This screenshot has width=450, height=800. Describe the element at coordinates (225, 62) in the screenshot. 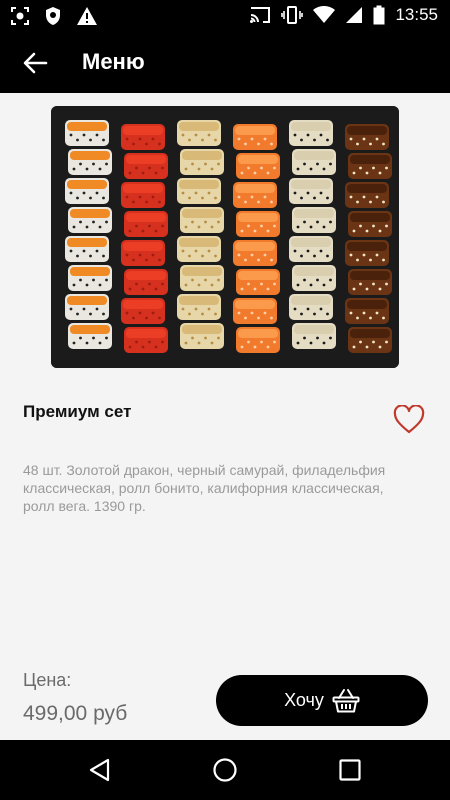

I see `app-bar: Меню` at that location.